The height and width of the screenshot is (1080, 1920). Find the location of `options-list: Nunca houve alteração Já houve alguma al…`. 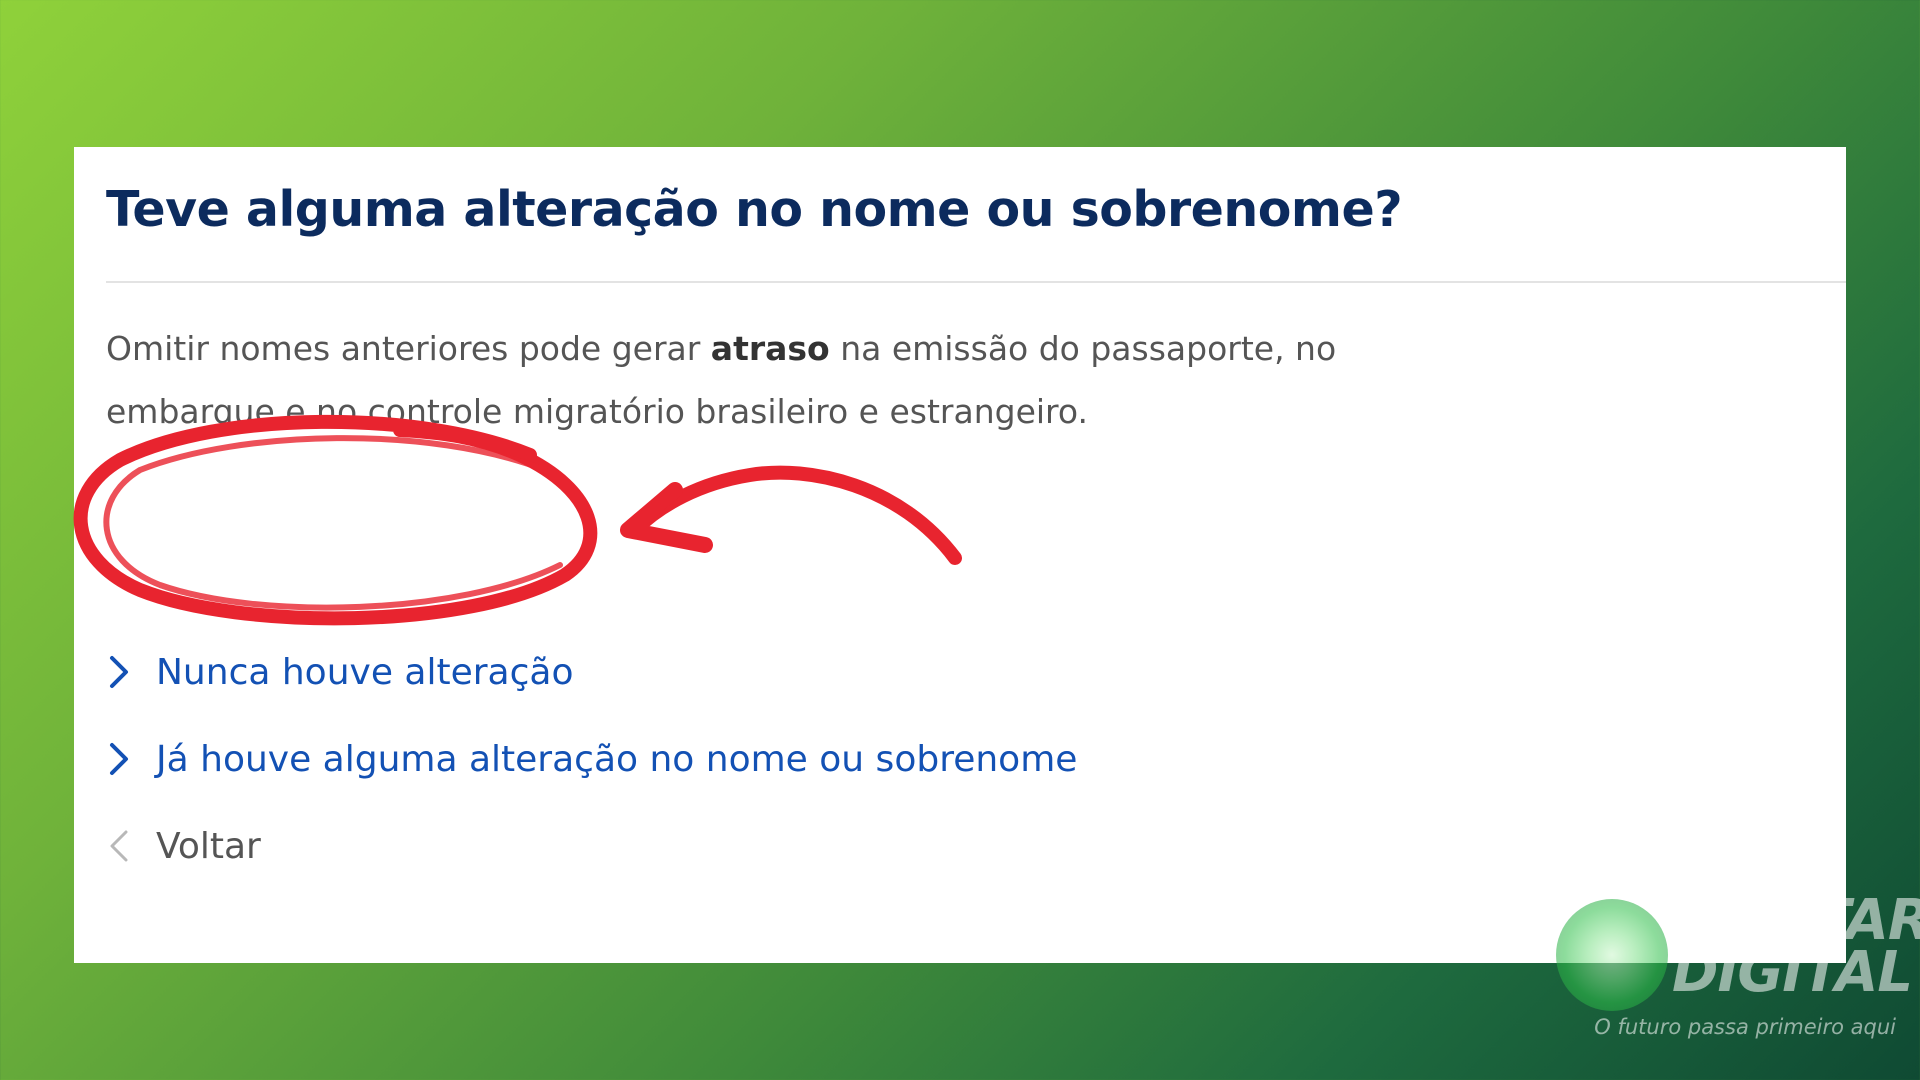

options-list: Nunca houve alteração Já houve alguma al… is located at coordinates (591, 772).